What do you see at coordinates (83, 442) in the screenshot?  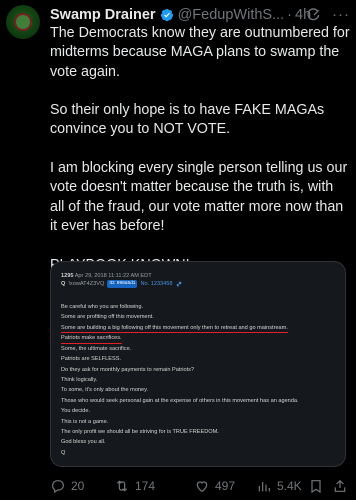 I see `qpost-line: God bless you all.` at bounding box center [83, 442].